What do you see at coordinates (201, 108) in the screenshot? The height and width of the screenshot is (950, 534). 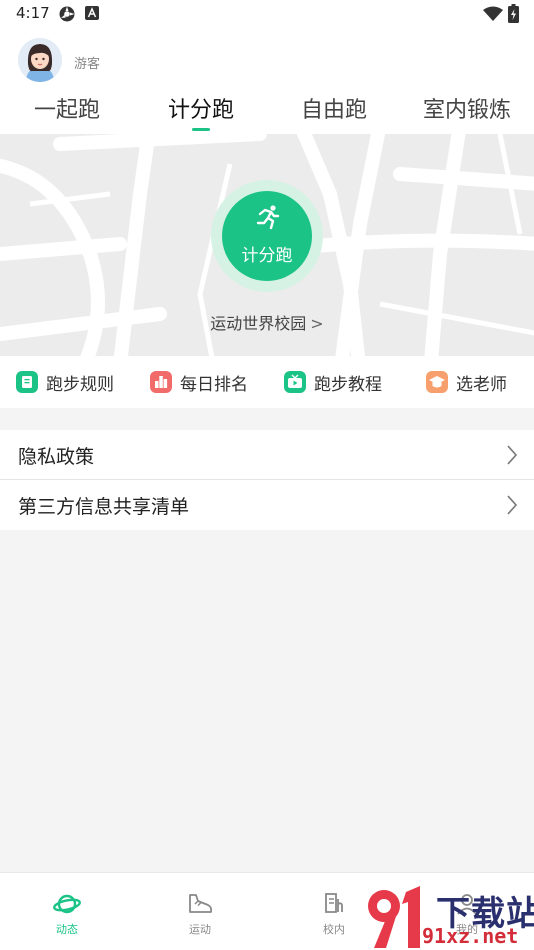 I see `tab-score-run: 计分跑` at bounding box center [201, 108].